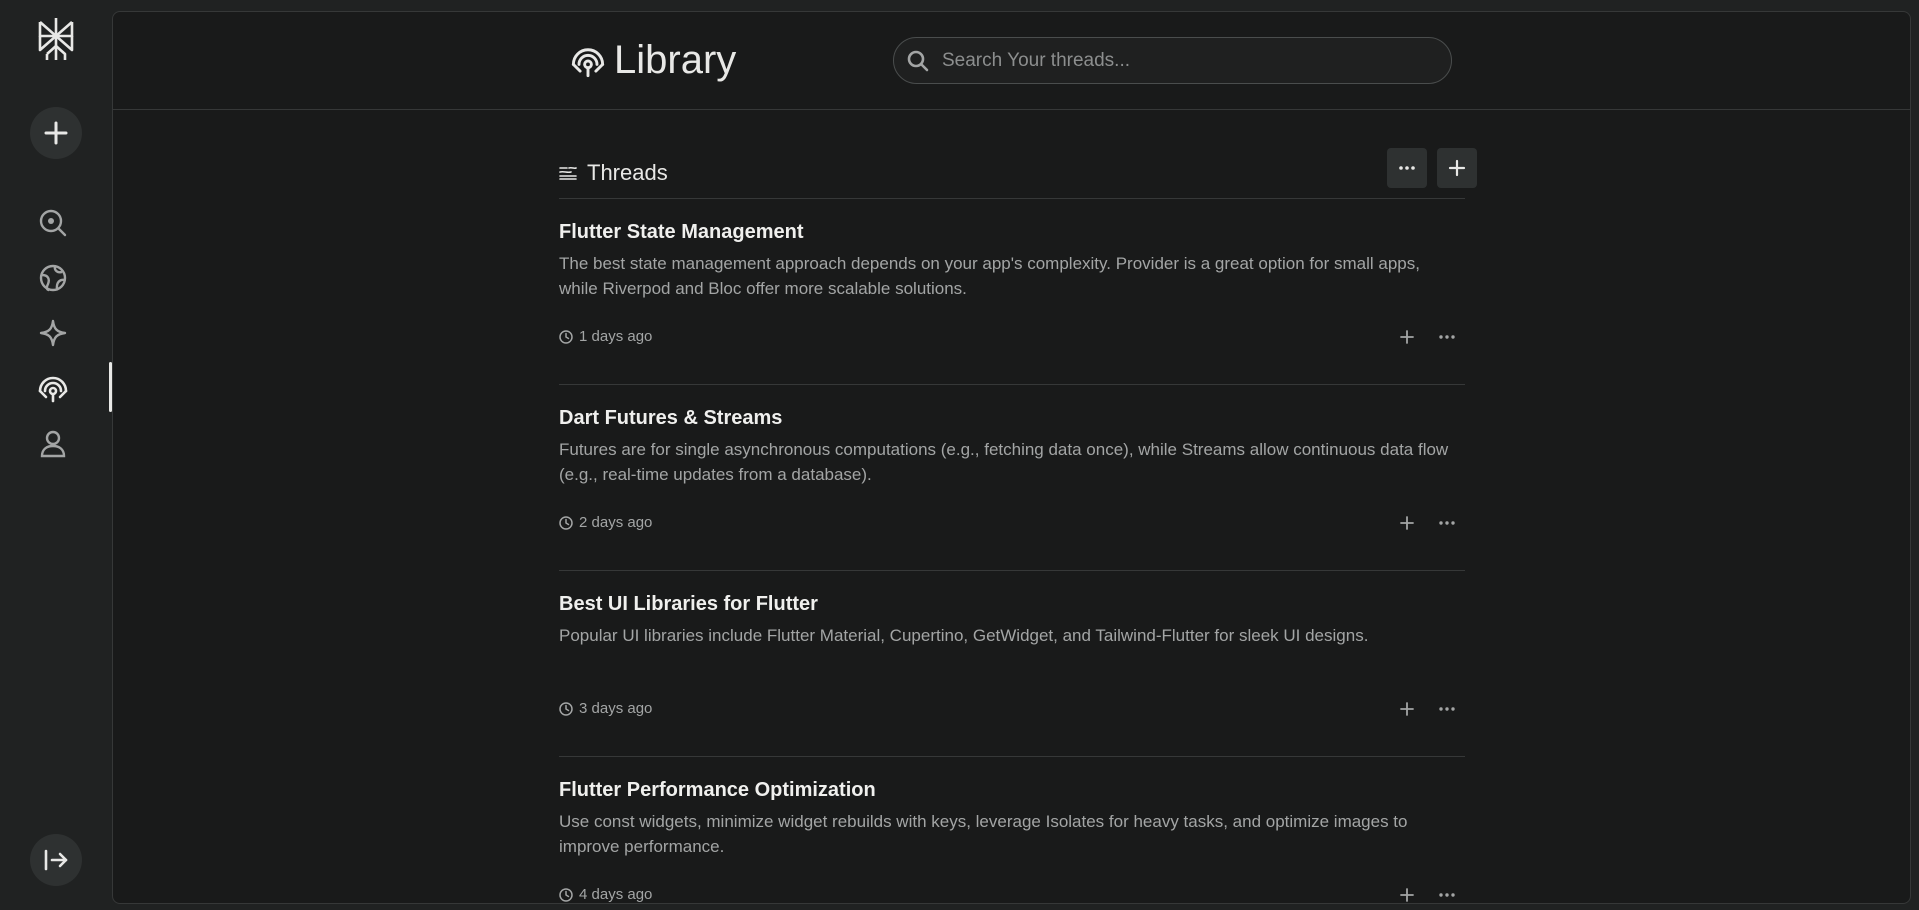 This screenshot has width=1919, height=910. I want to click on top-bar: Library, so click(1011, 61).